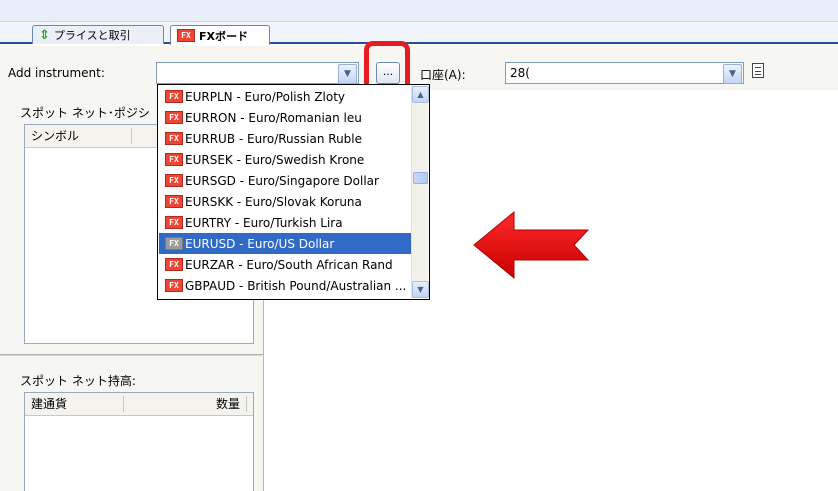 The width and height of the screenshot is (838, 491). What do you see at coordinates (275, 159) in the screenshot?
I see `instrument-label: EURSEK - Euro/Swedish Krone` at bounding box center [275, 159].